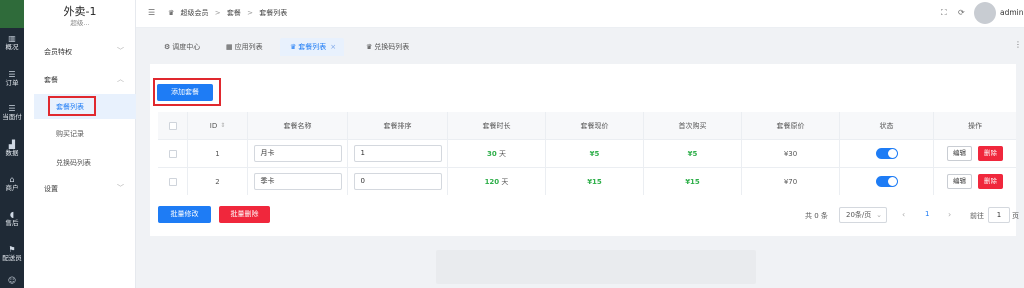  What do you see at coordinates (1015, 216) in the screenshot?
I see `goto-unit: 页` at bounding box center [1015, 216].